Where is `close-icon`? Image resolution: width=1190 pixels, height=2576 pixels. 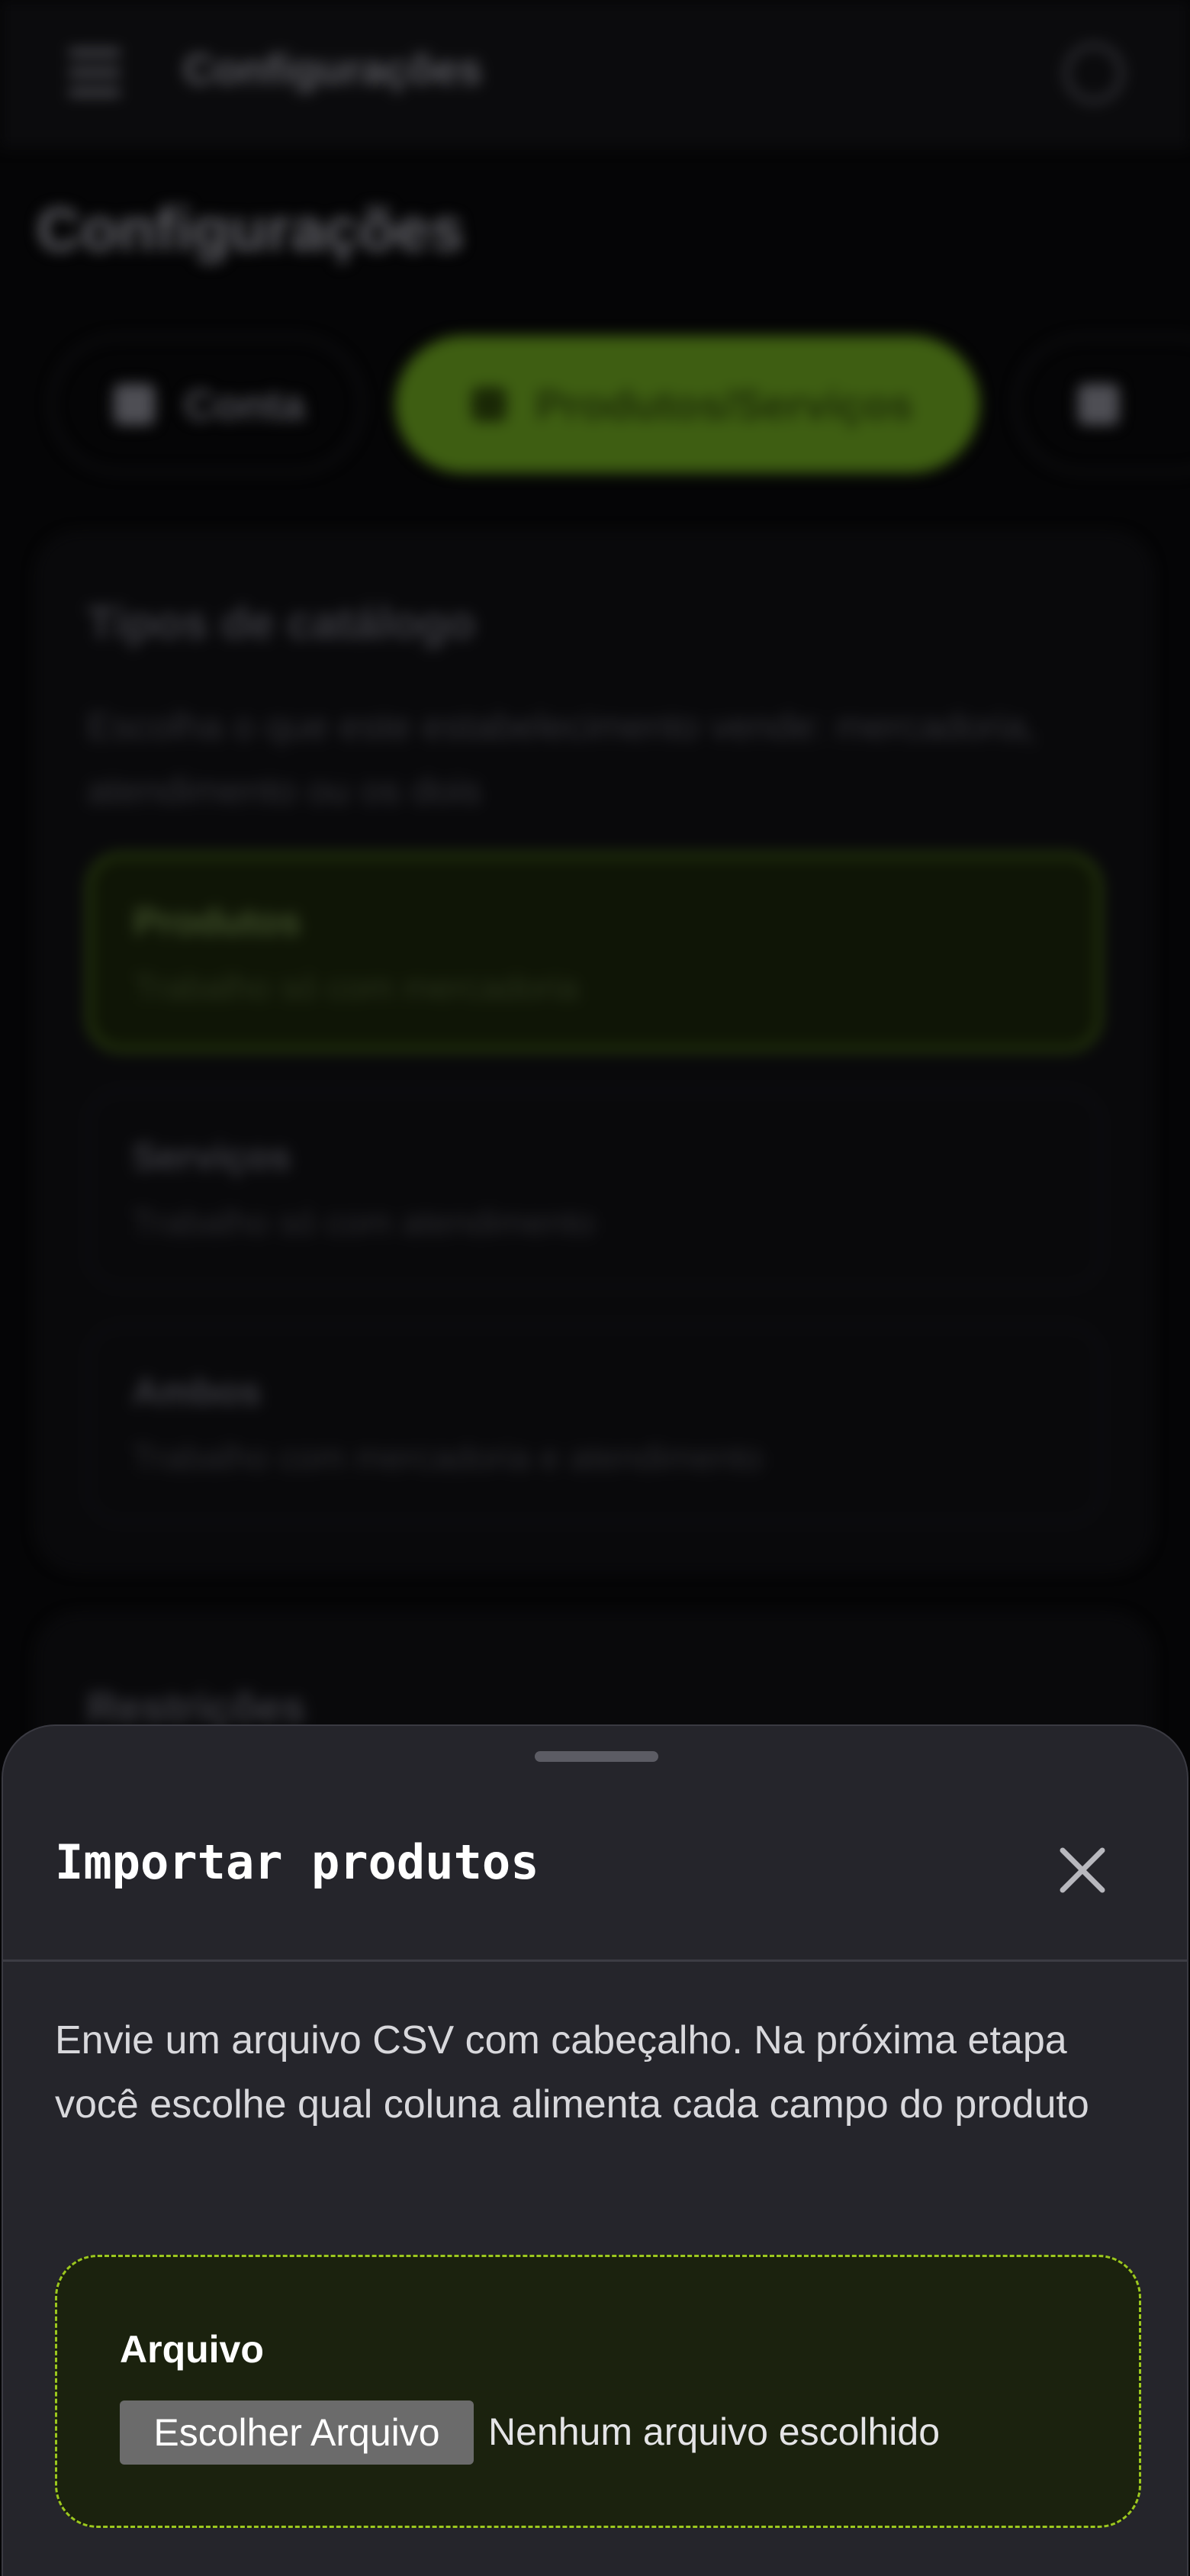
close-icon is located at coordinates (1082, 1870).